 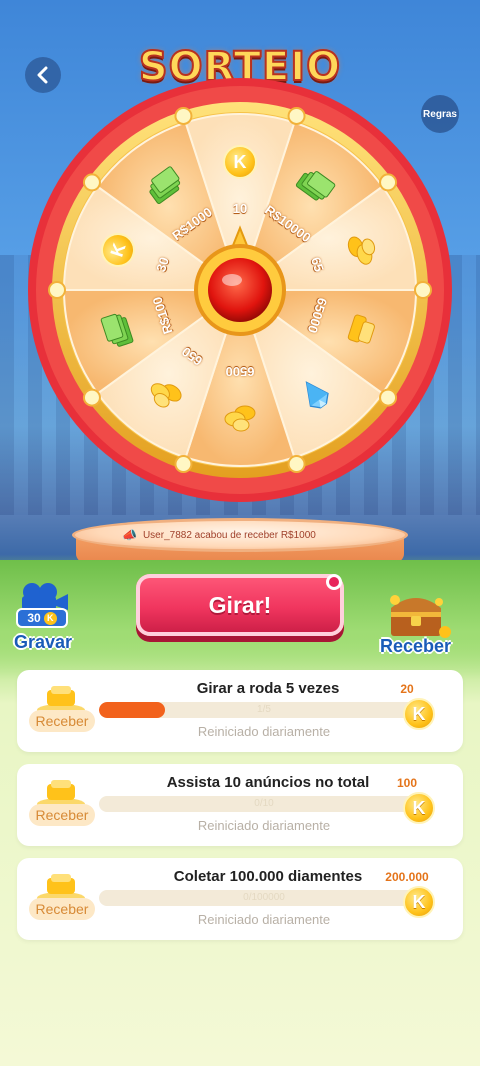 I want to click on wheel-pointer, so click(x=240, y=280).